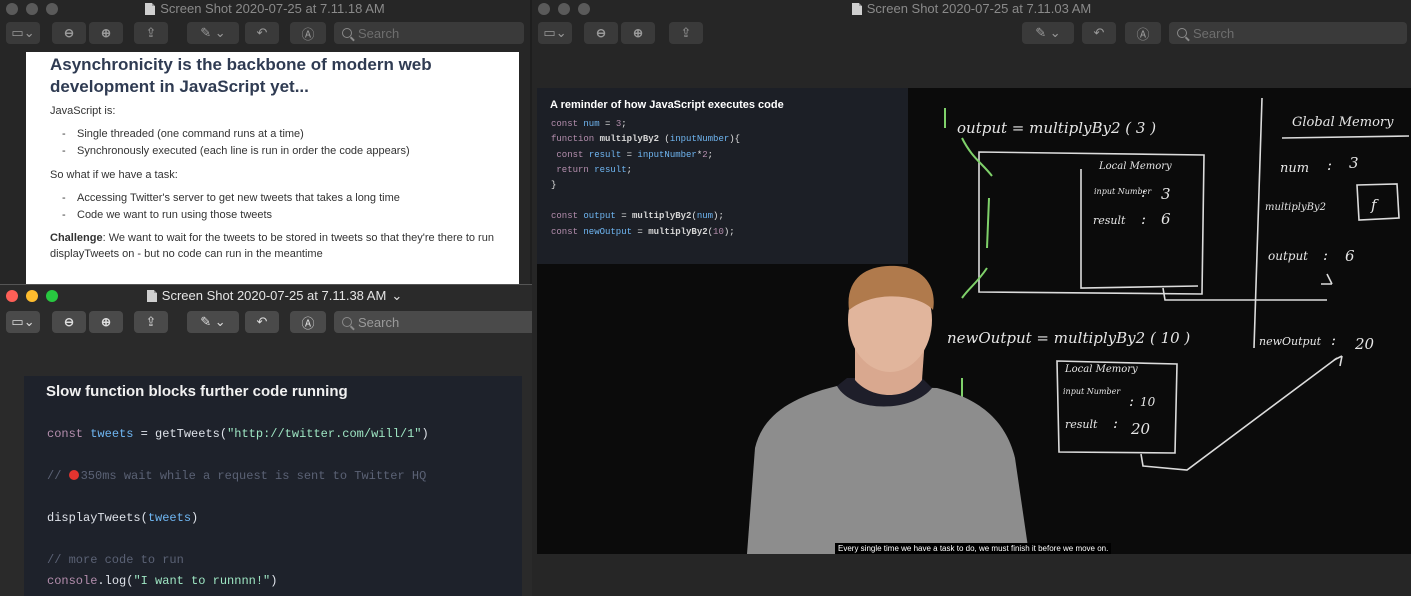  I want to click on function-box, so click(1378, 202).